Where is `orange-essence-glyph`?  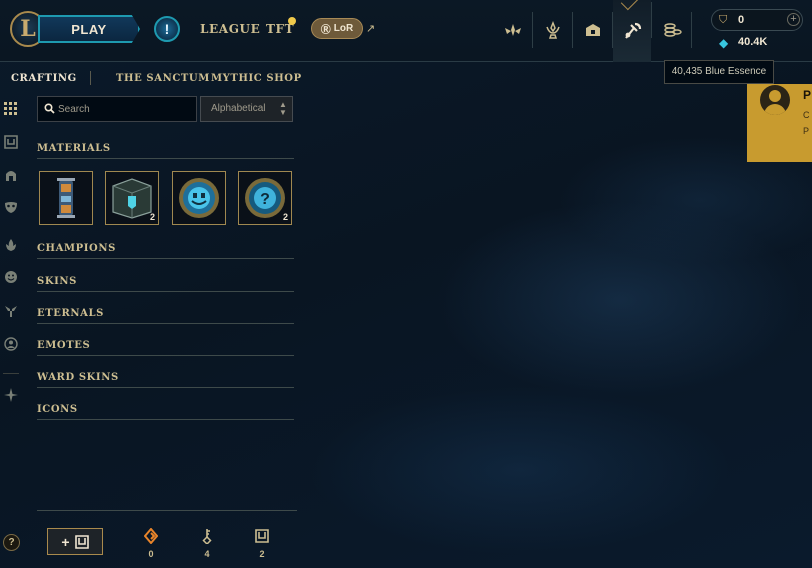
orange-essence-glyph is located at coordinates (151, 536).